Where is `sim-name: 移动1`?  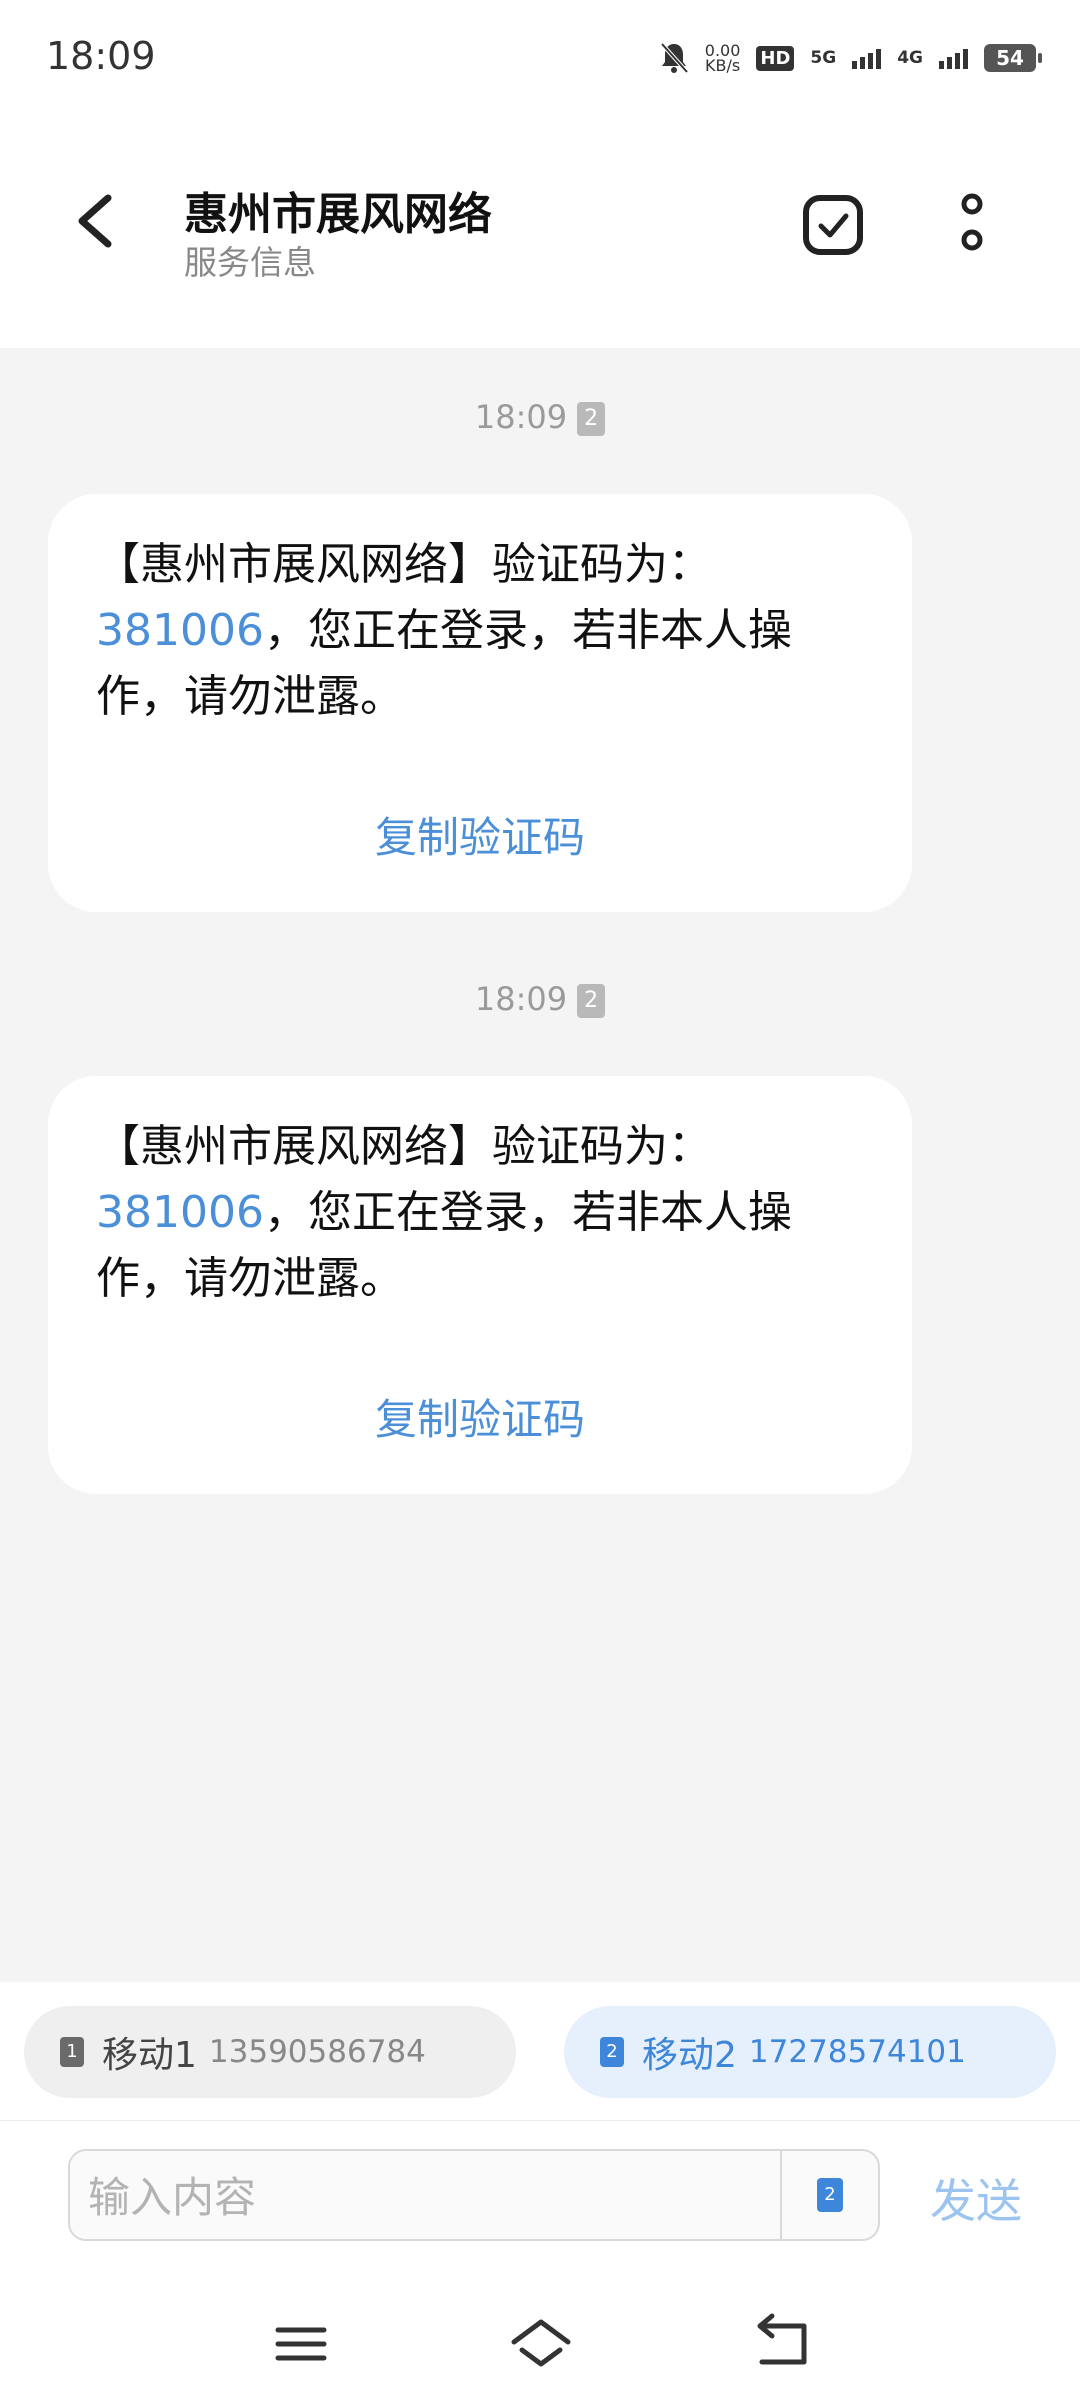
sim-name: 移动1 is located at coordinates (149, 2055).